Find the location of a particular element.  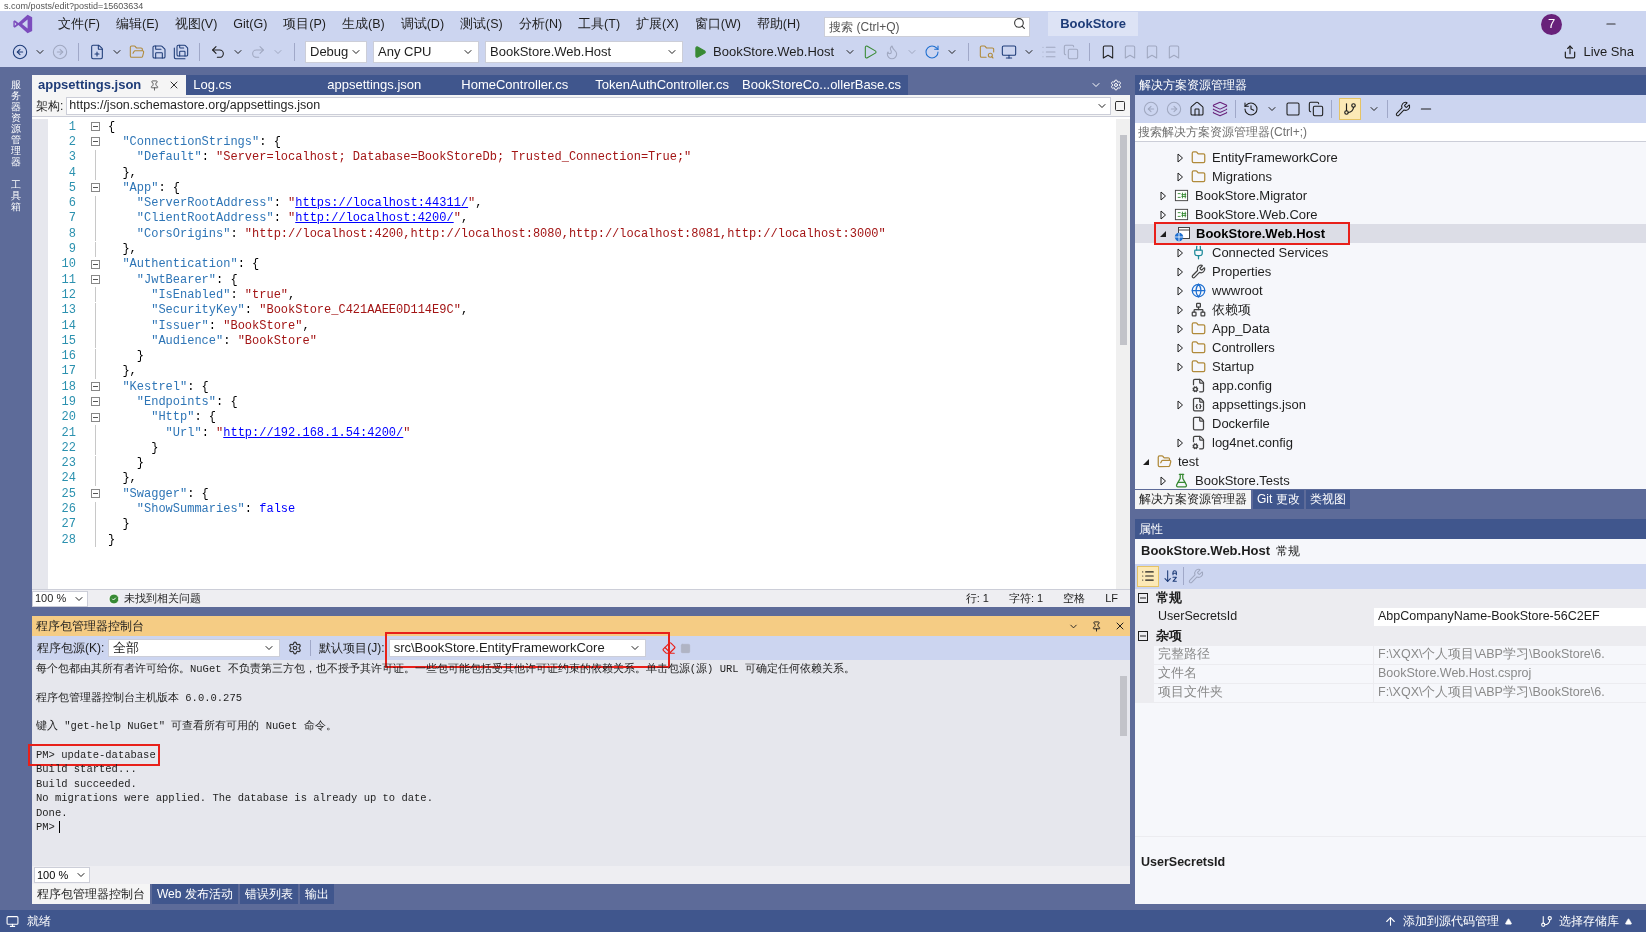

issues-status: 未找到相关问题 is located at coordinates (162, 598).